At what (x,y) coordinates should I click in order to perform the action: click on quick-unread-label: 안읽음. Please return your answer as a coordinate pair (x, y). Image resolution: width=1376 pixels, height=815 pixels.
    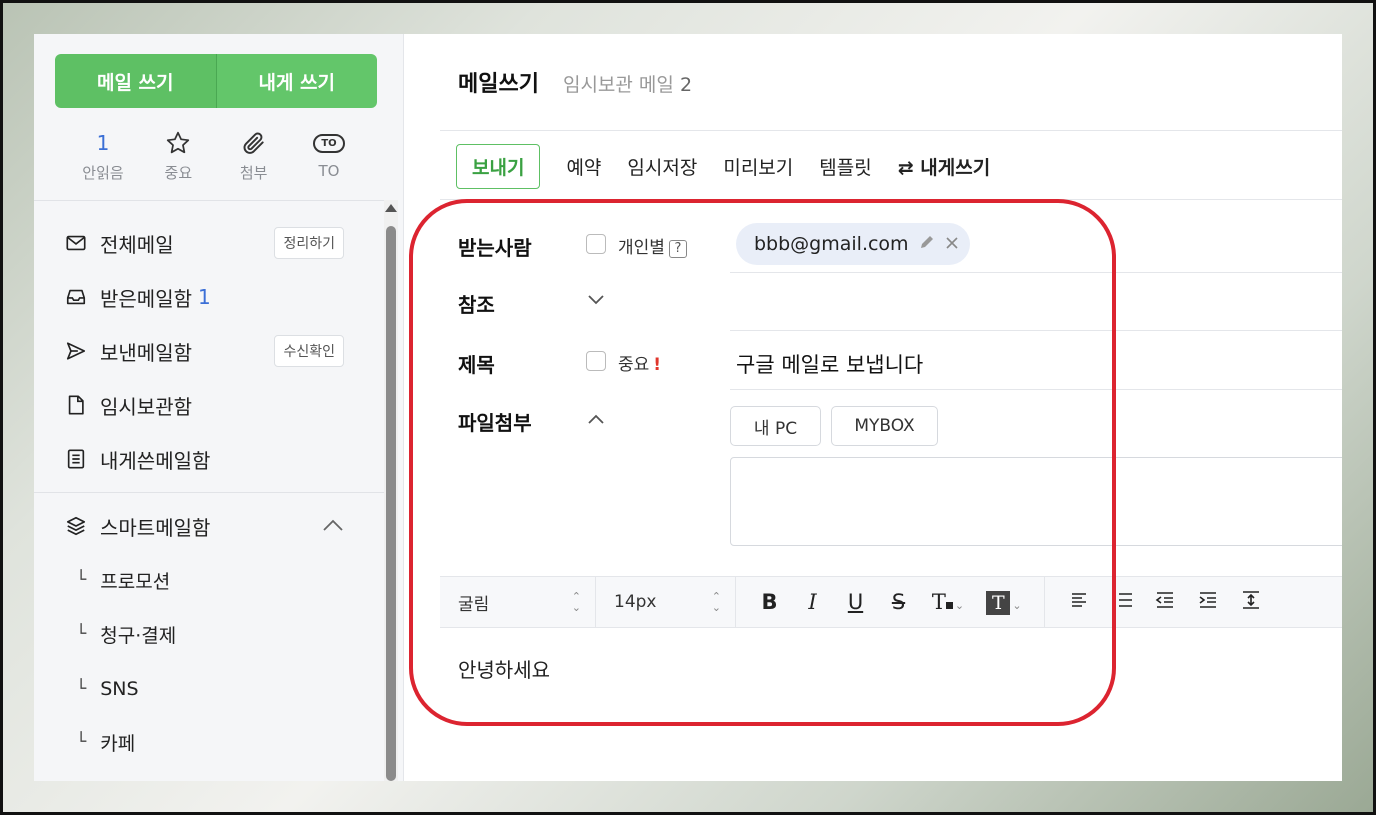
    Looking at the image, I should click on (103, 173).